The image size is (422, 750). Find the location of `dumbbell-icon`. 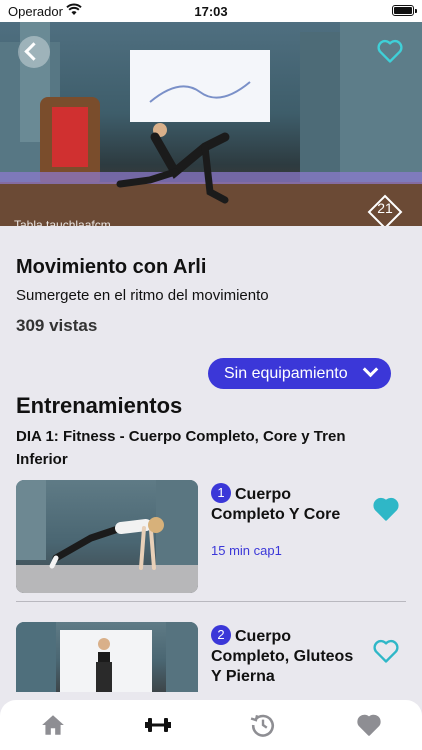

dumbbell-icon is located at coordinates (158, 725).